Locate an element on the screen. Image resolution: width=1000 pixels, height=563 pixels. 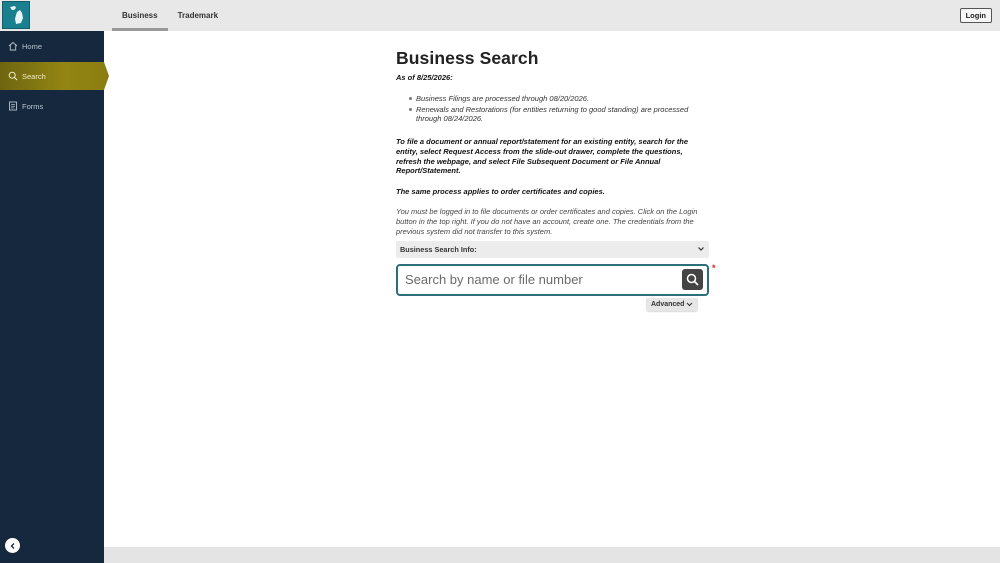
chevron-left-icon is located at coordinates (12, 545).